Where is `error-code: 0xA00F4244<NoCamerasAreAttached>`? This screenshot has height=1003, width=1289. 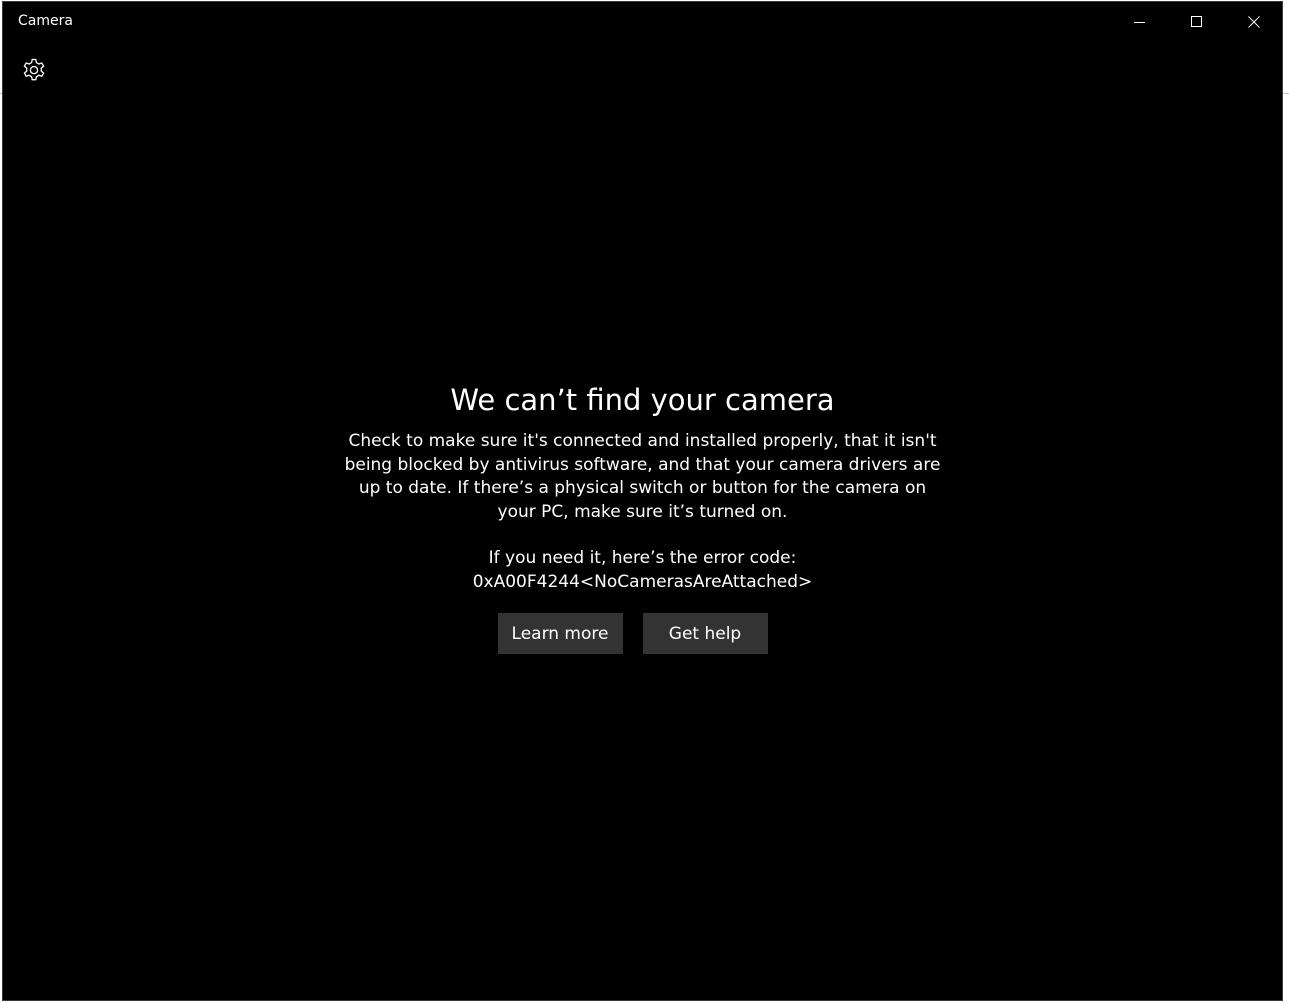
error-code: 0xA00F4244<NoCamerasAreAttached> is located at coordinates (642, 582).